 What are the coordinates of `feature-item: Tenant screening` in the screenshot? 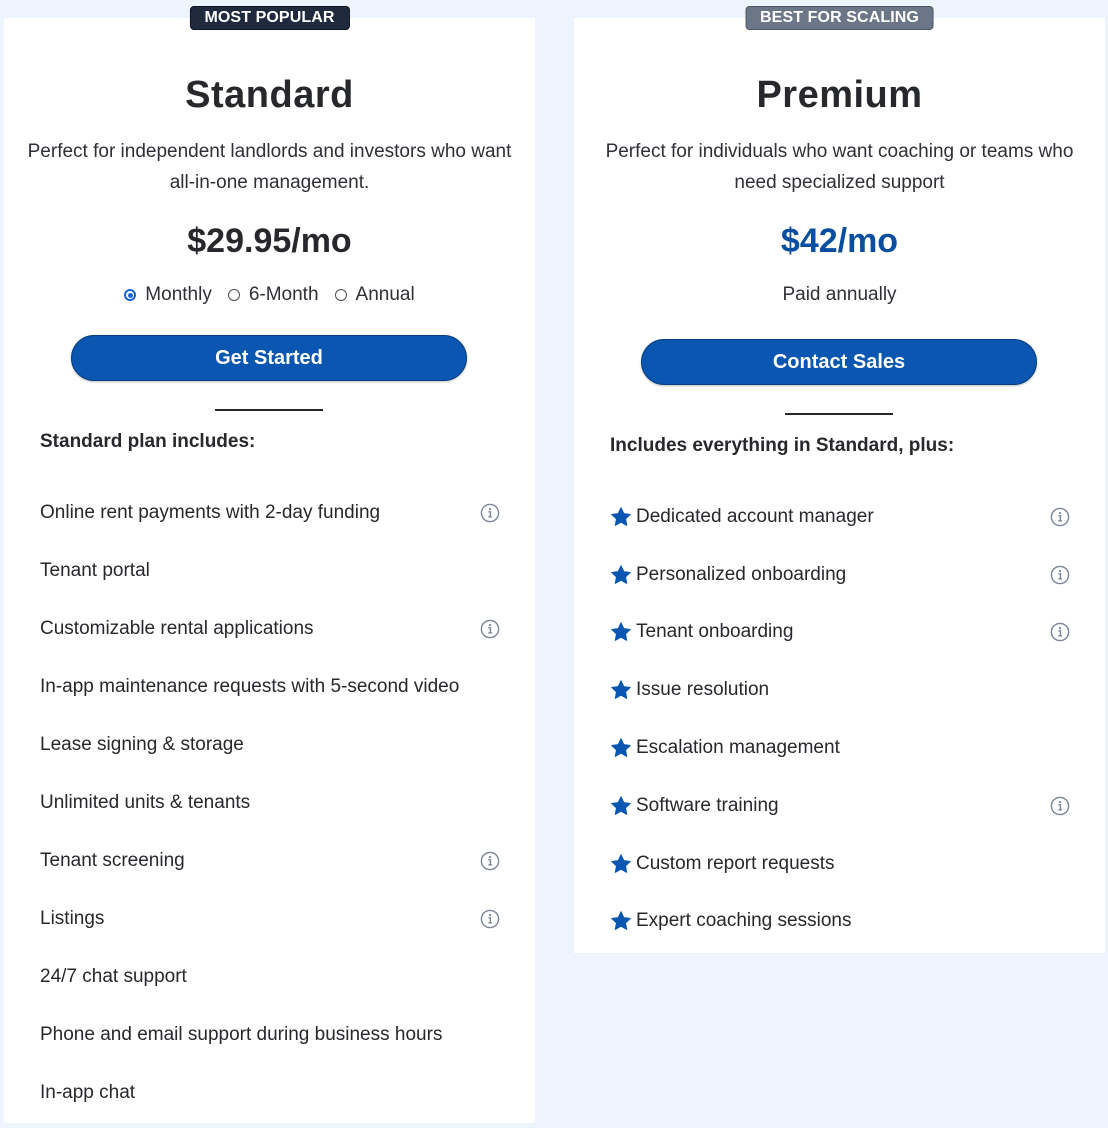 It's located at (270, 861).